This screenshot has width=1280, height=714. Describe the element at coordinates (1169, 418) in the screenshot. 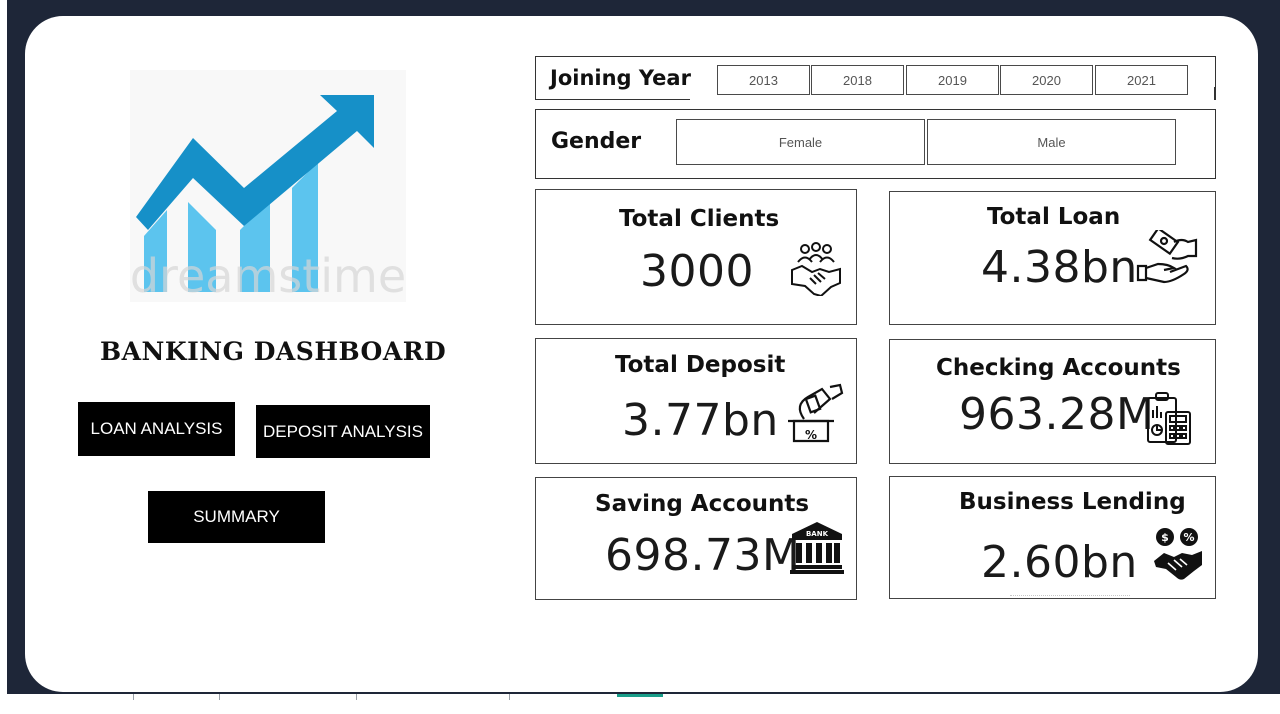

I see `calculator-clipboard-icon` at that location.